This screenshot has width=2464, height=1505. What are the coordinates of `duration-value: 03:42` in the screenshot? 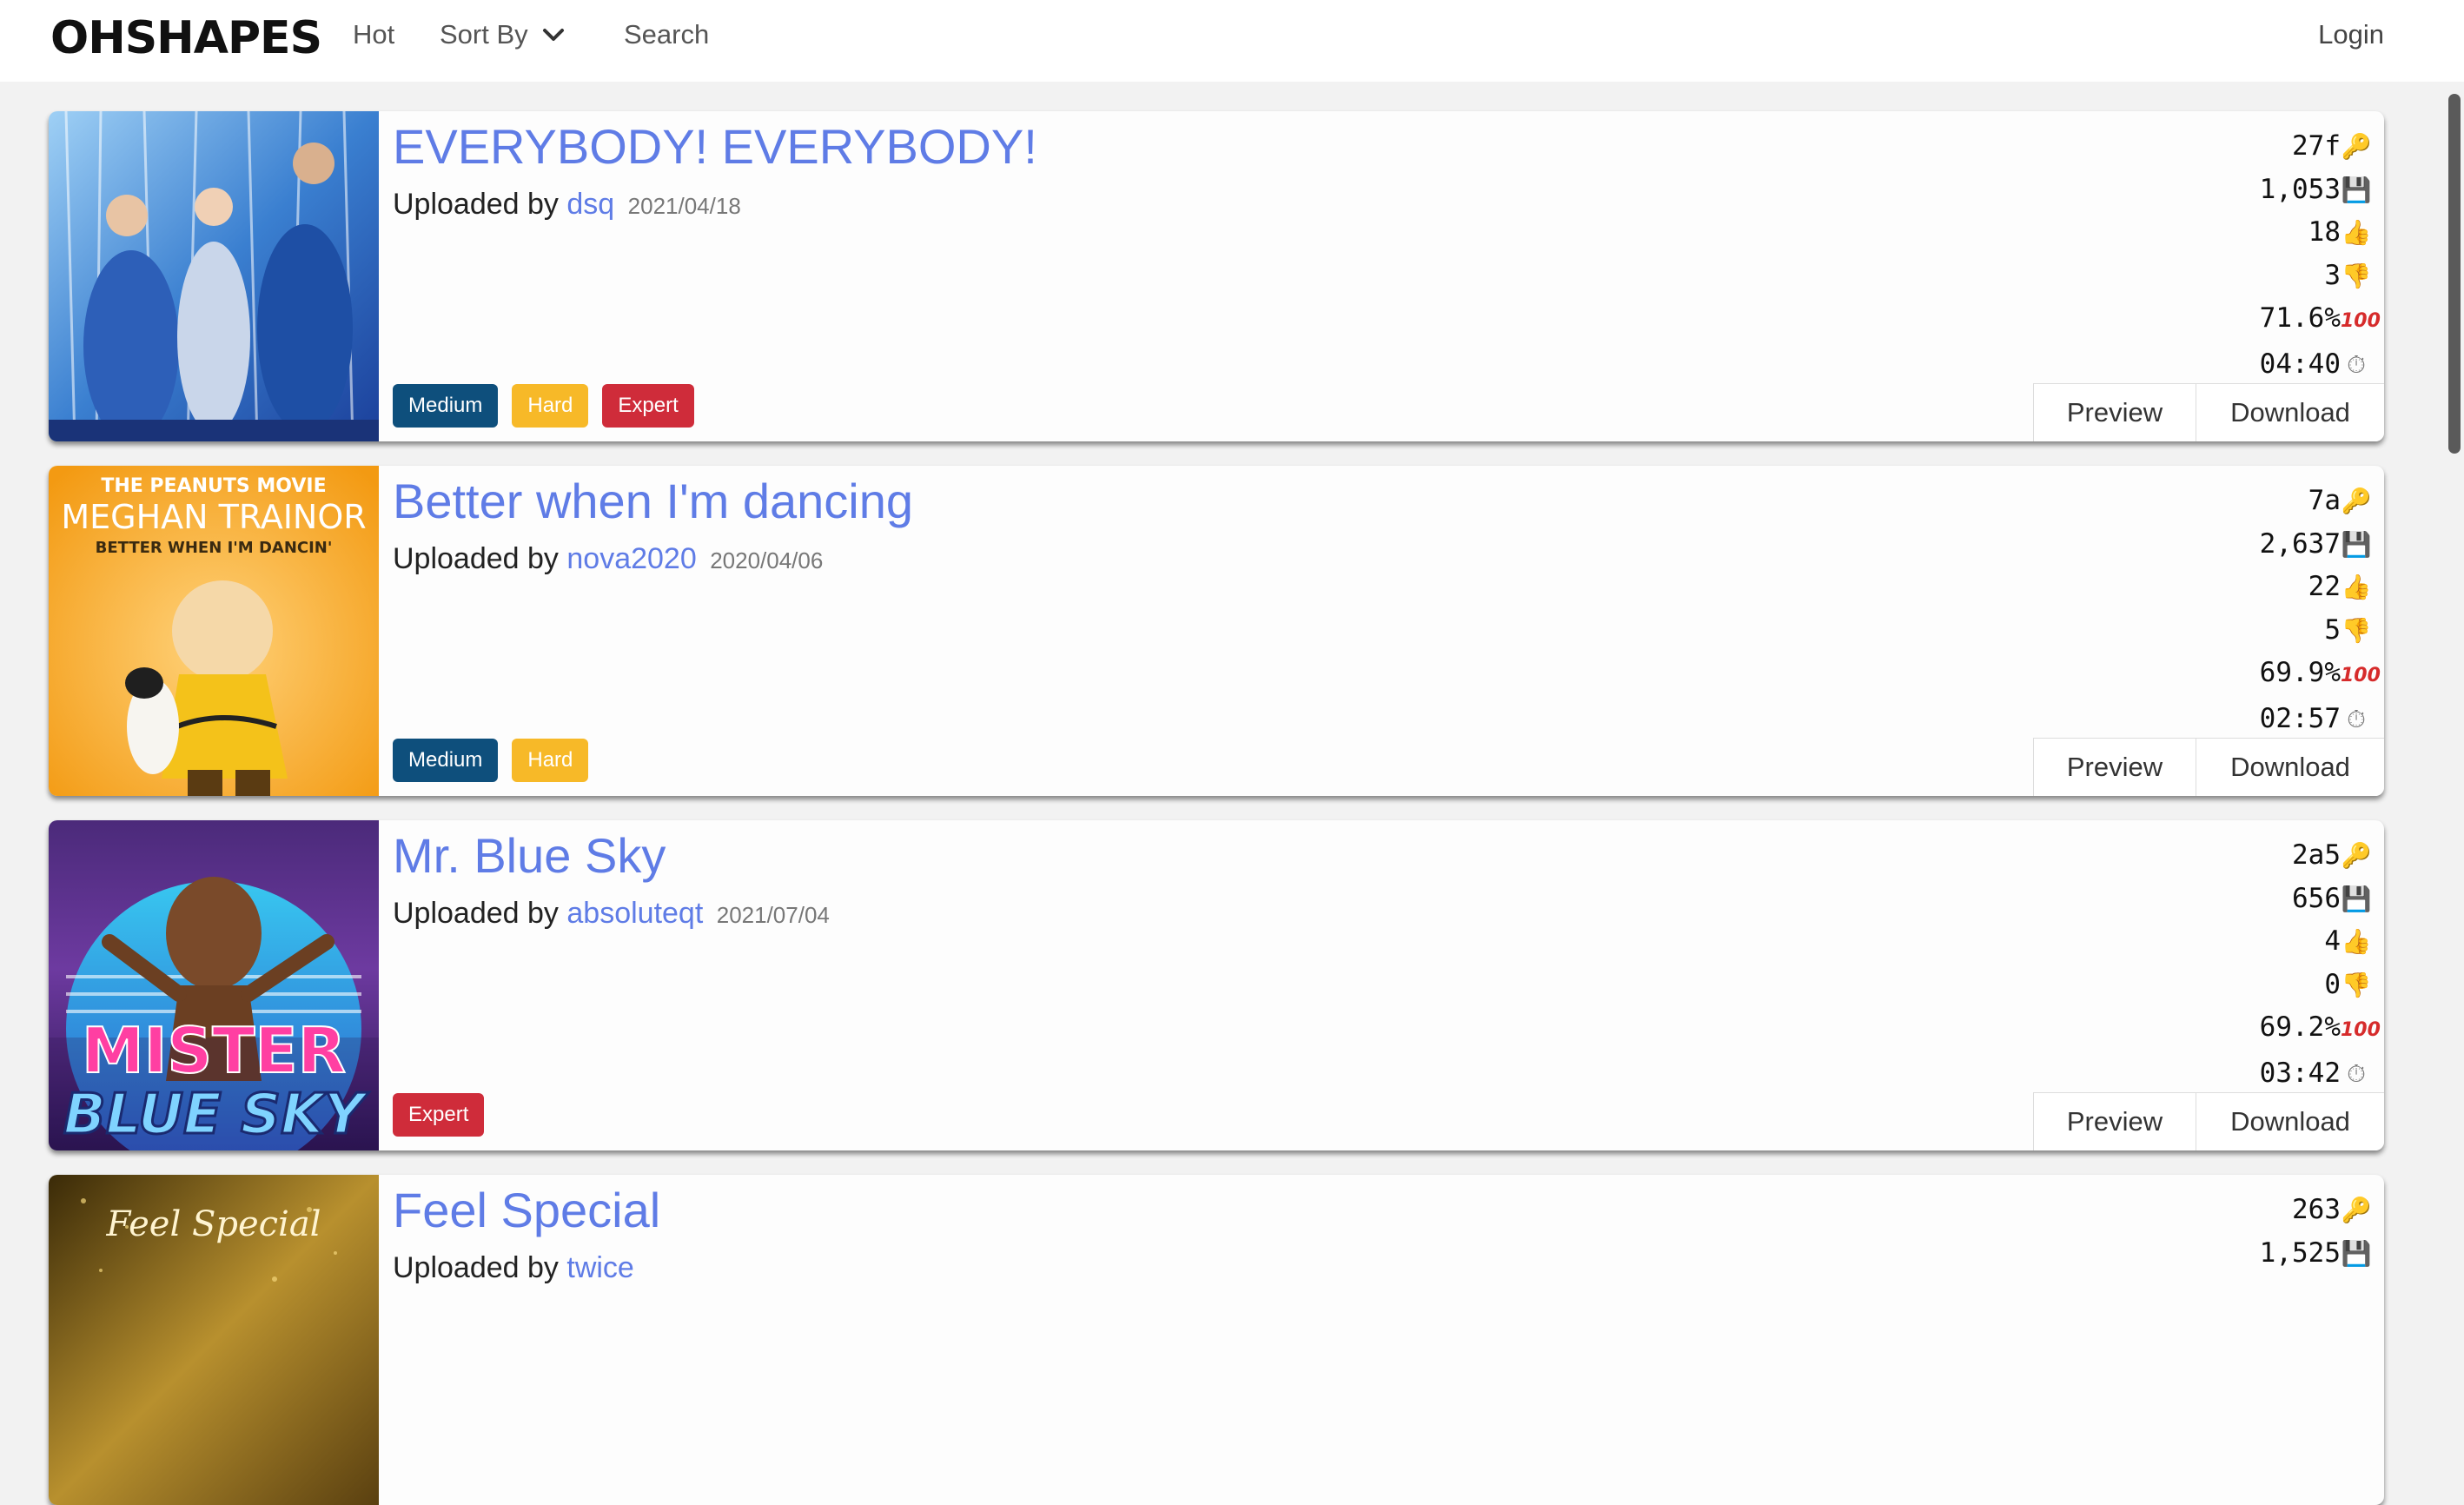 It's located at (2300, 1073).